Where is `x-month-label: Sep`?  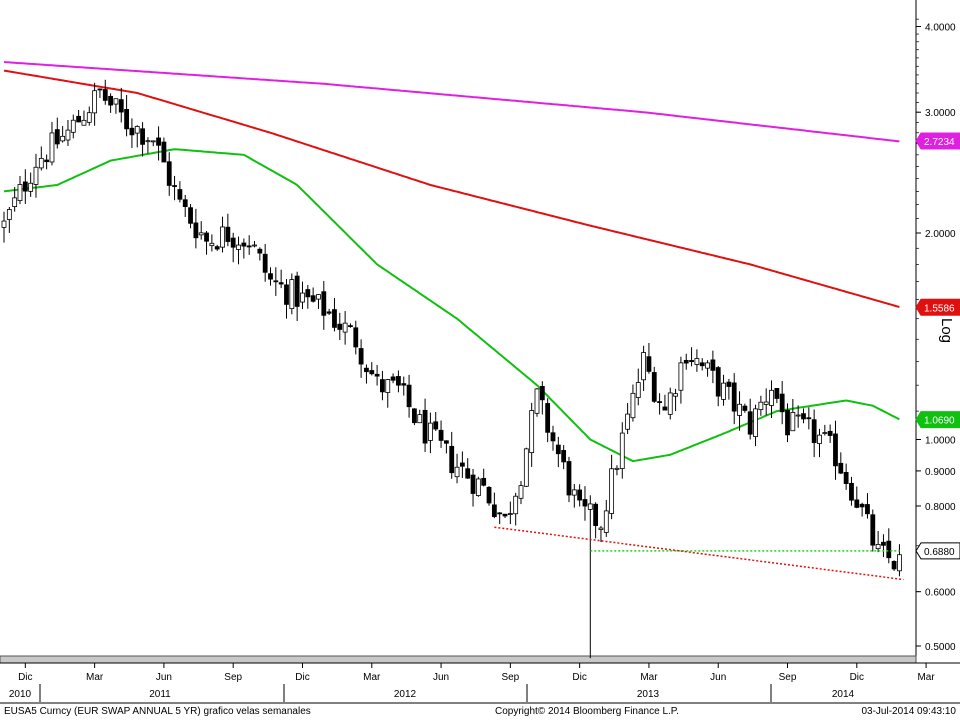
x-month-label: Sep is located at coordinates (788, 677).